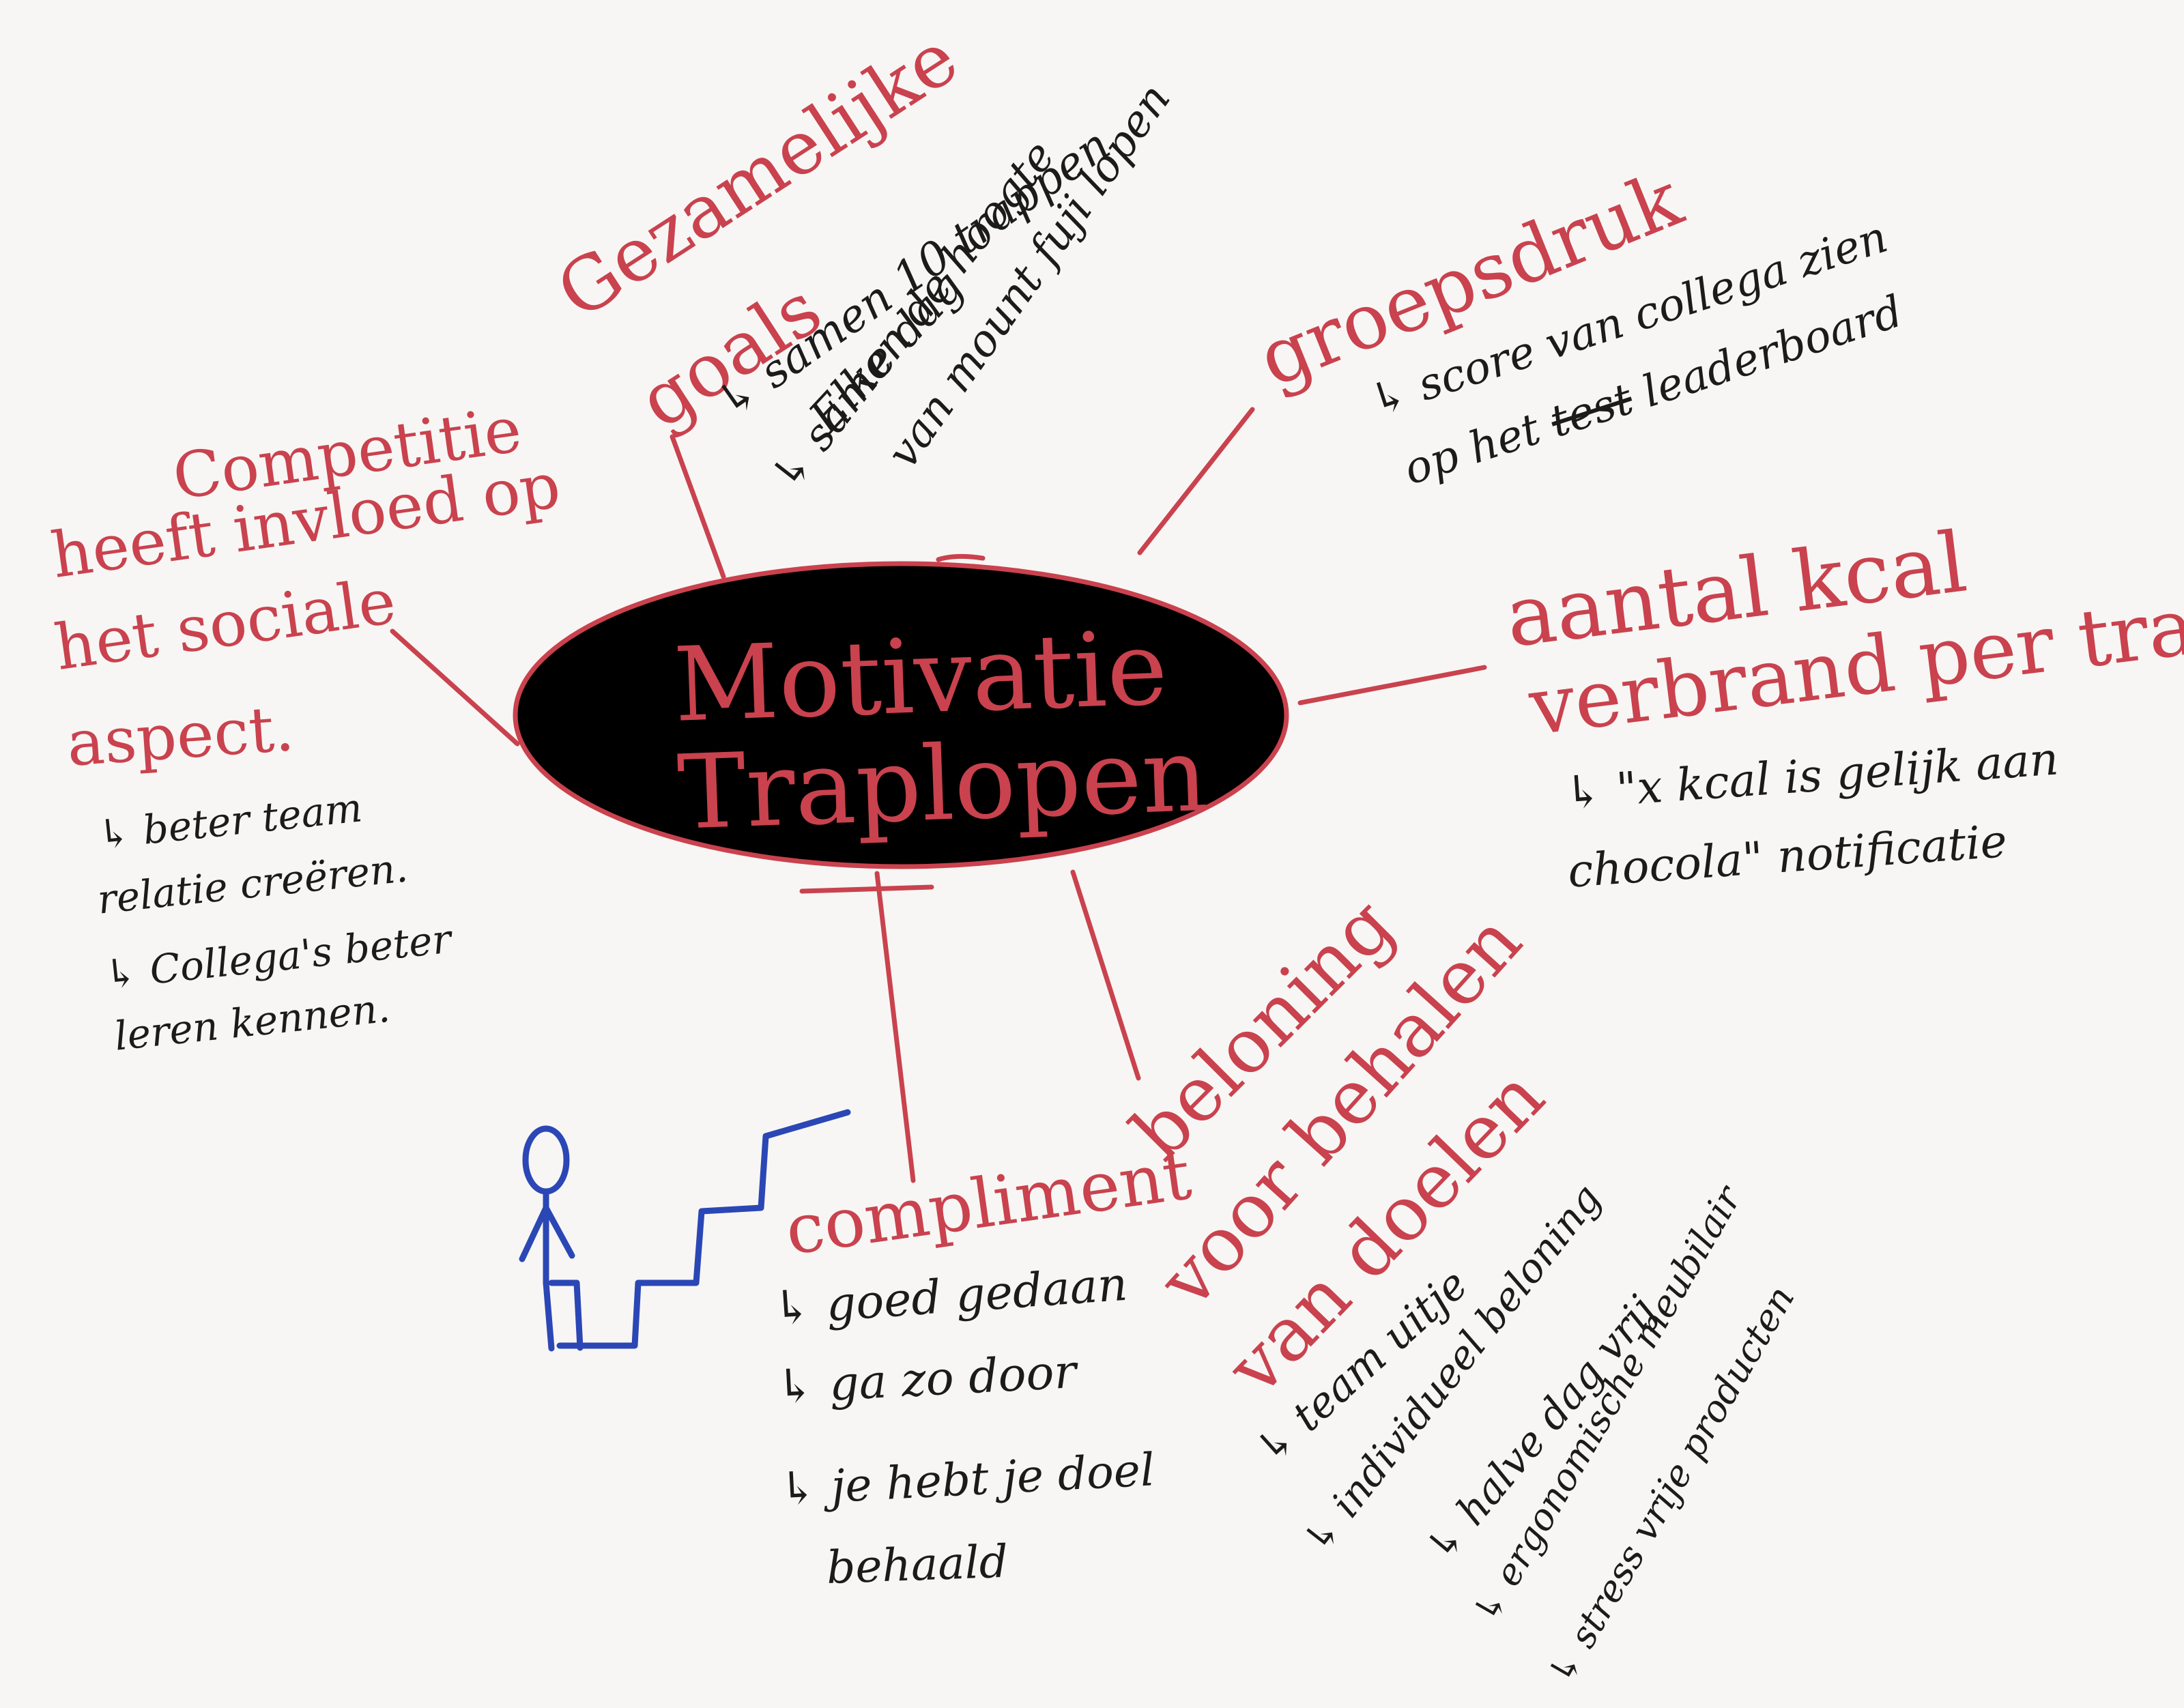  I want to click on branch-line-competitie, so click(455, 688).